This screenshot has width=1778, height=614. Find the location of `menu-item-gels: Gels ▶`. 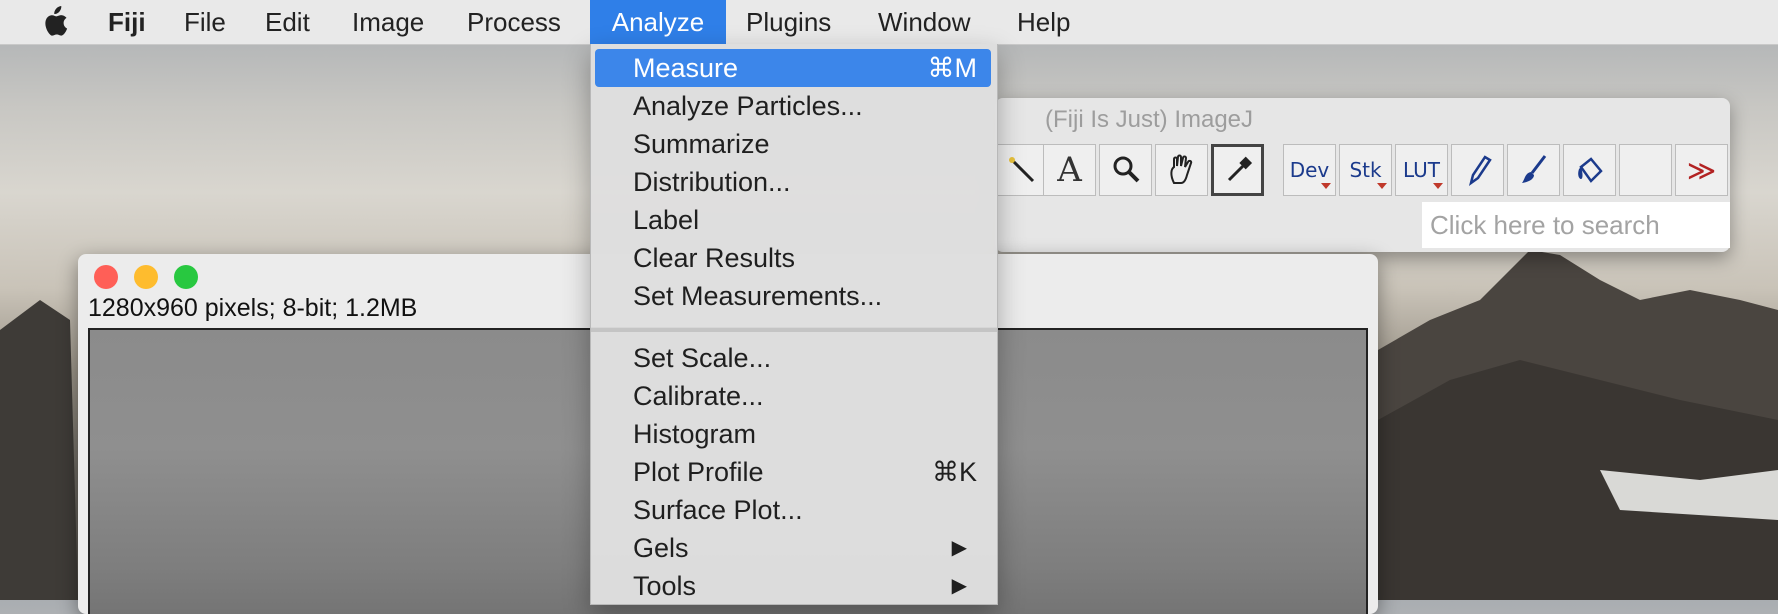

menu-item-gels: Gels ▶ is located at coordinates (793, 548).